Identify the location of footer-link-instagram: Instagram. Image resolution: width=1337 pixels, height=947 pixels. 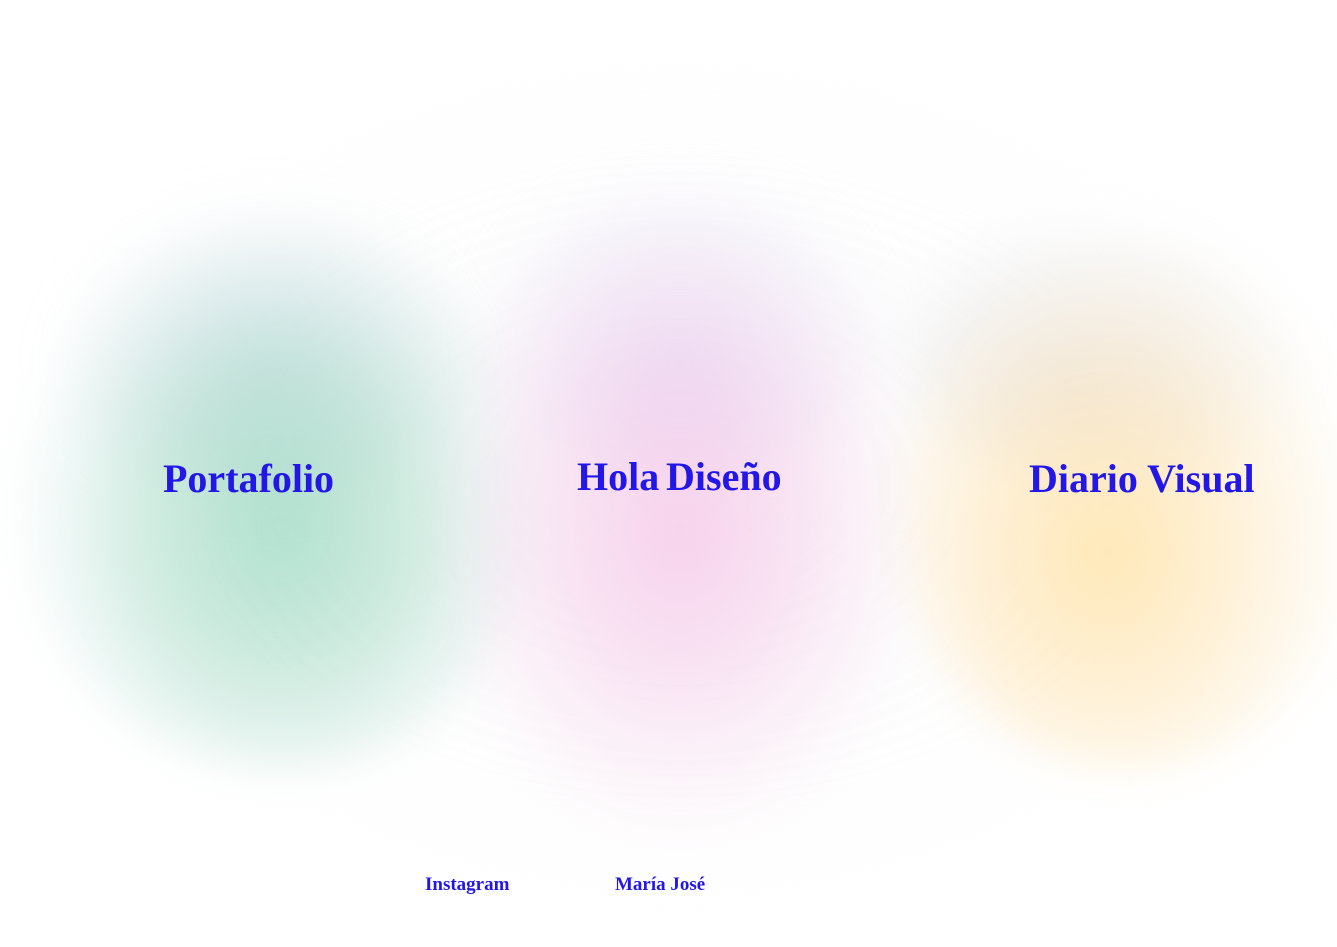
(467, 884).